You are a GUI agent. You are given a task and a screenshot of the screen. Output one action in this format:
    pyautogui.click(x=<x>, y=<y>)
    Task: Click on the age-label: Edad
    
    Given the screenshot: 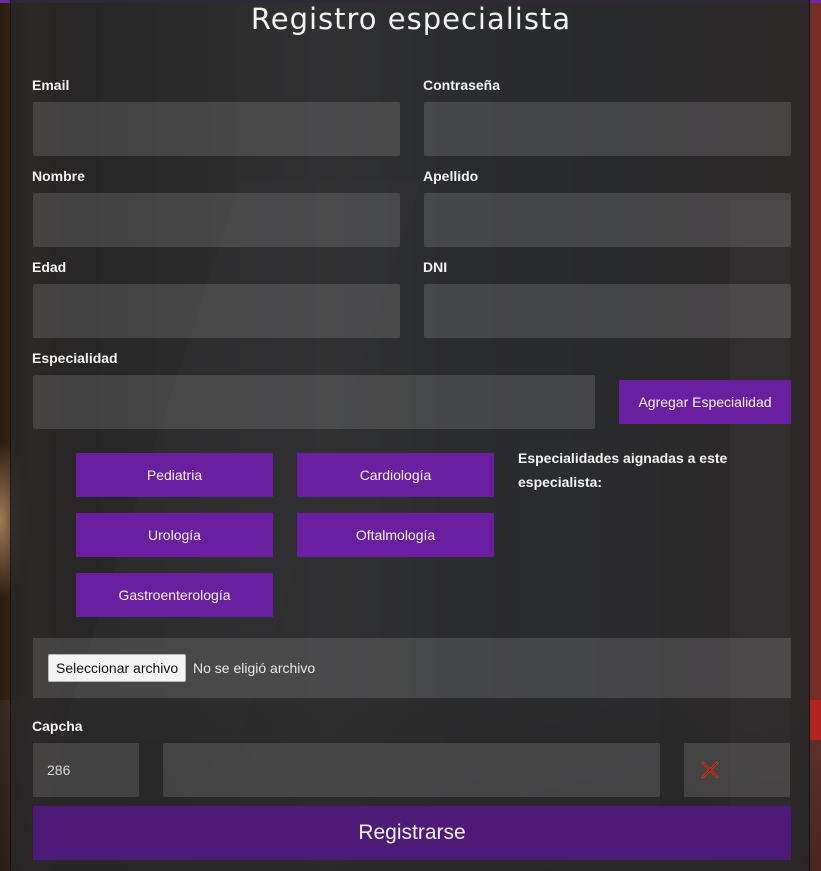 What is the action you would take?
    pyautogui.click(x=49, y=267)
    